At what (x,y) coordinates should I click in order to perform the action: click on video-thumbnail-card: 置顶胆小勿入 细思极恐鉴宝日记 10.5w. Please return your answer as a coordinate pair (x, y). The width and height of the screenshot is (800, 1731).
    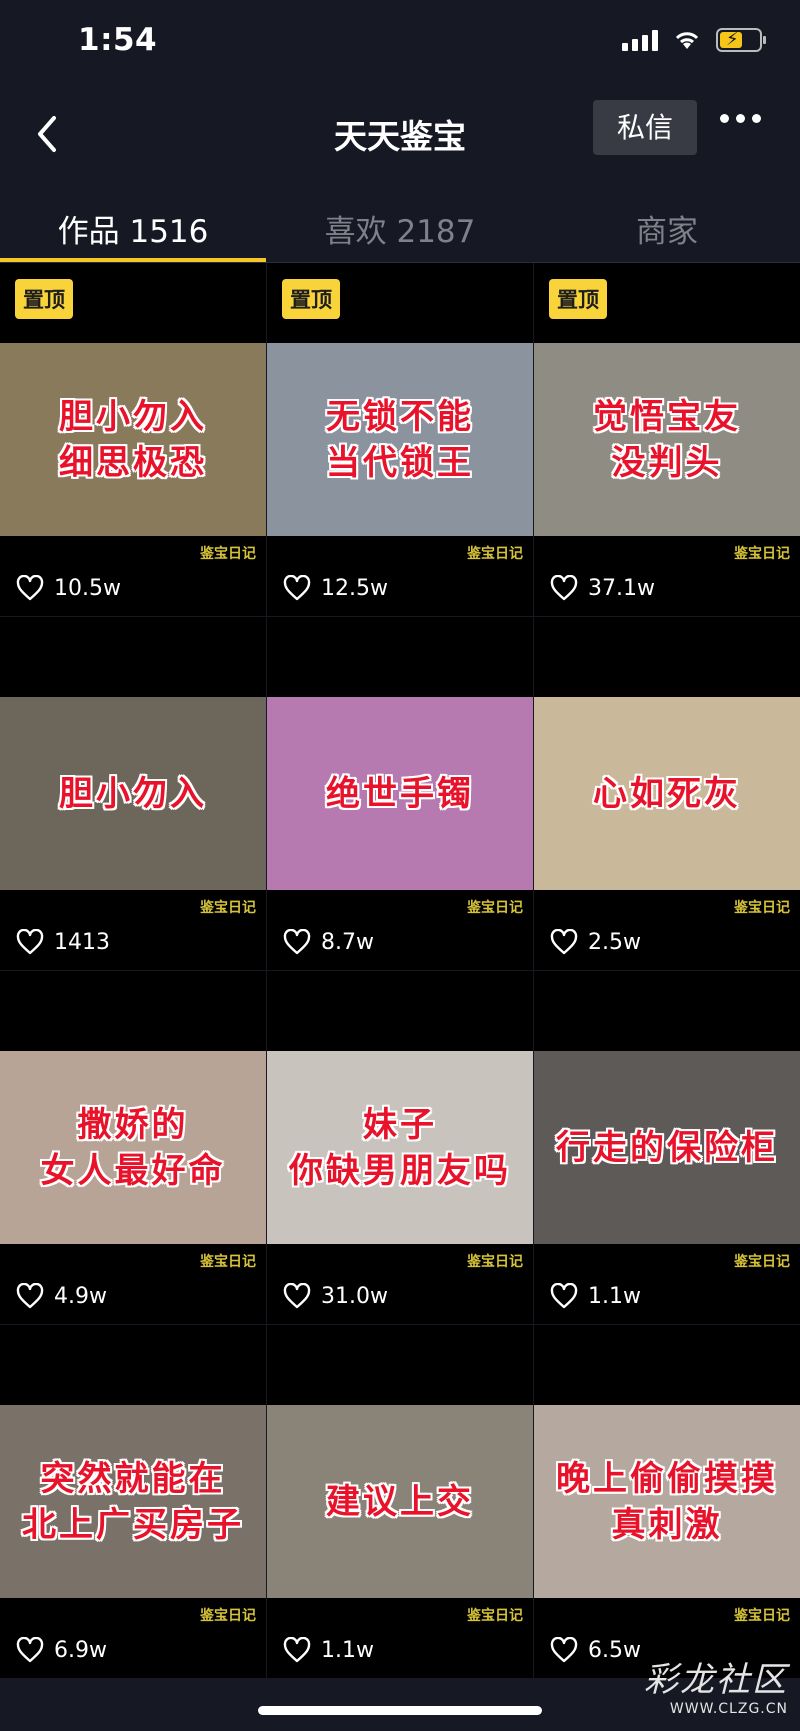
    Looking at the image, I should click on (133, 439).